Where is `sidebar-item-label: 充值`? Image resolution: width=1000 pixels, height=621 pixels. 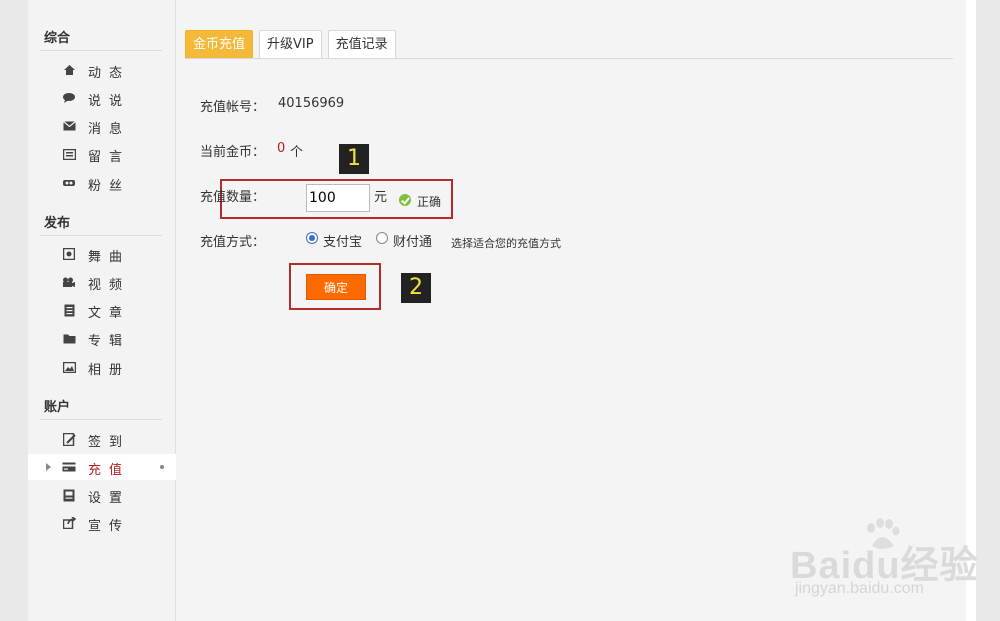
sidebar-item-label: 充值 is located at coordinates (109, 470).